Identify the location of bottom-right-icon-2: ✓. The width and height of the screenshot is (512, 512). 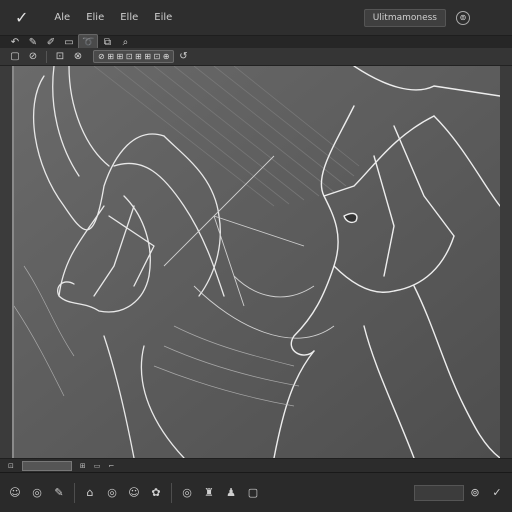
(497, 493).